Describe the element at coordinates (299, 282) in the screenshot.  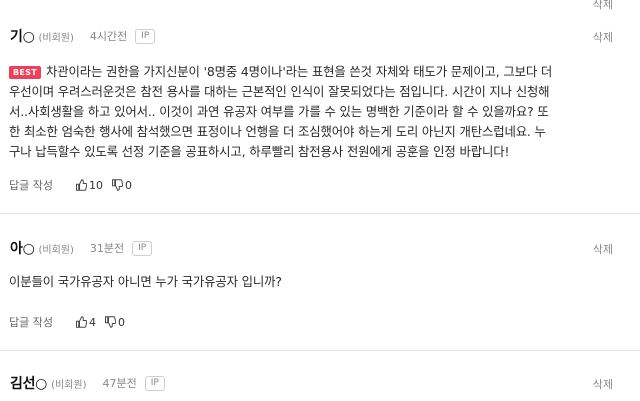
I see `comment-body: 이분들이 국가유공자 아니면 누가 국가유공자 입니까?` at that location.